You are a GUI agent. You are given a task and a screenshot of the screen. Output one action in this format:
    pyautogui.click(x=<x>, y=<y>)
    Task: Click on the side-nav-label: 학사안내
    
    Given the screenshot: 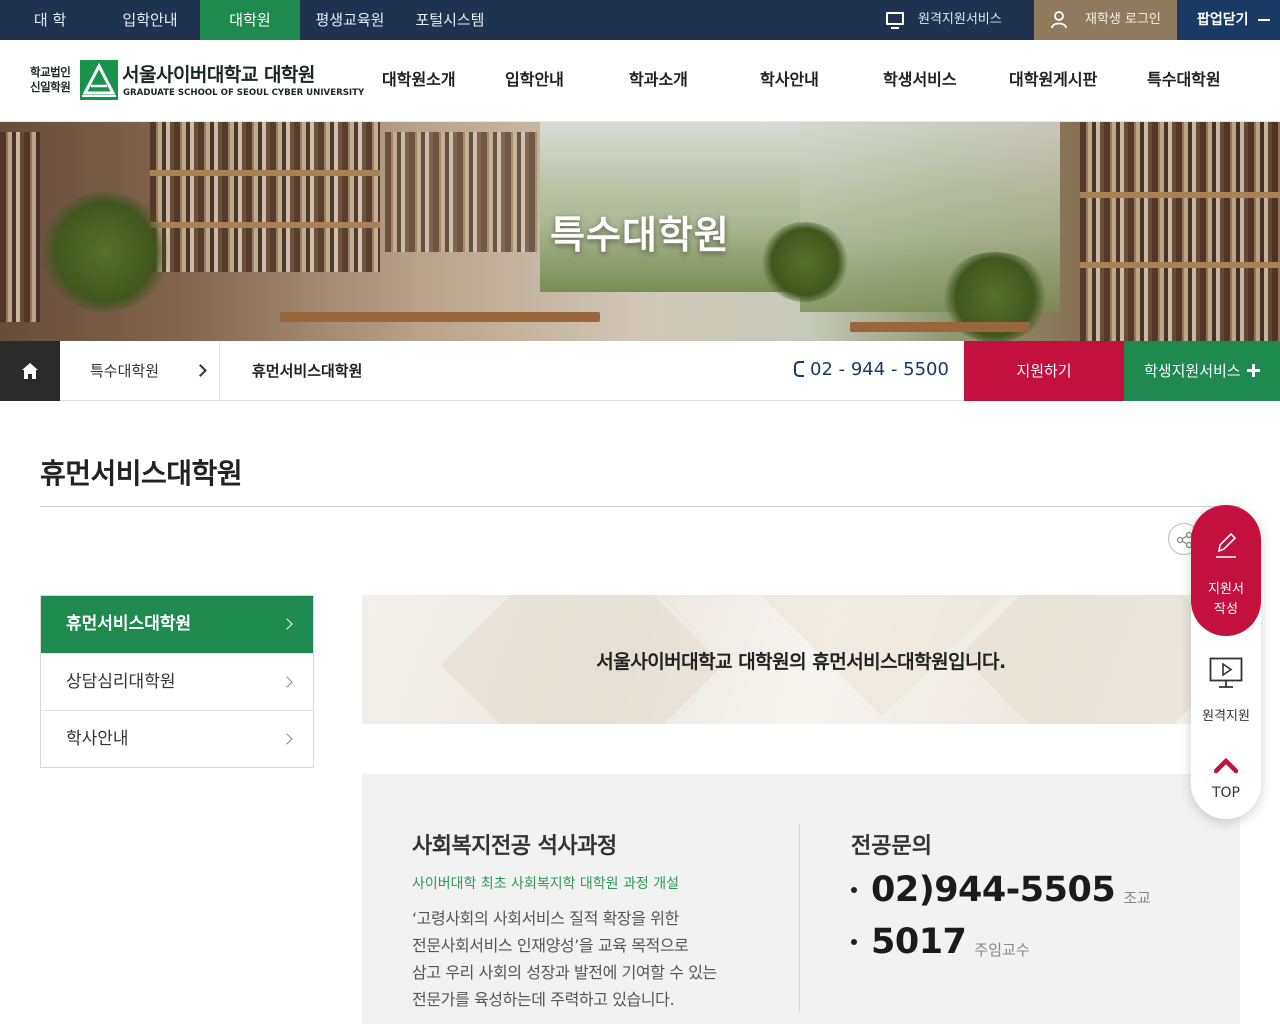 What is the action you would take?
    pyautogui.click(x=97, y=739)
    